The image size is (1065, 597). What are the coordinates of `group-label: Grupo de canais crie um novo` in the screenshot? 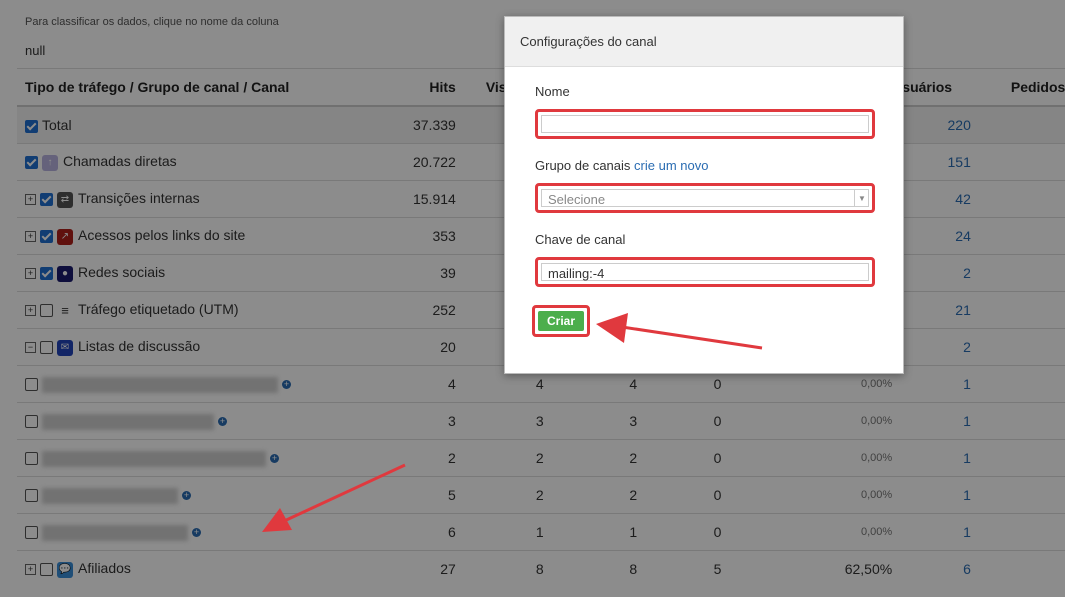 It's located at (621, 165).